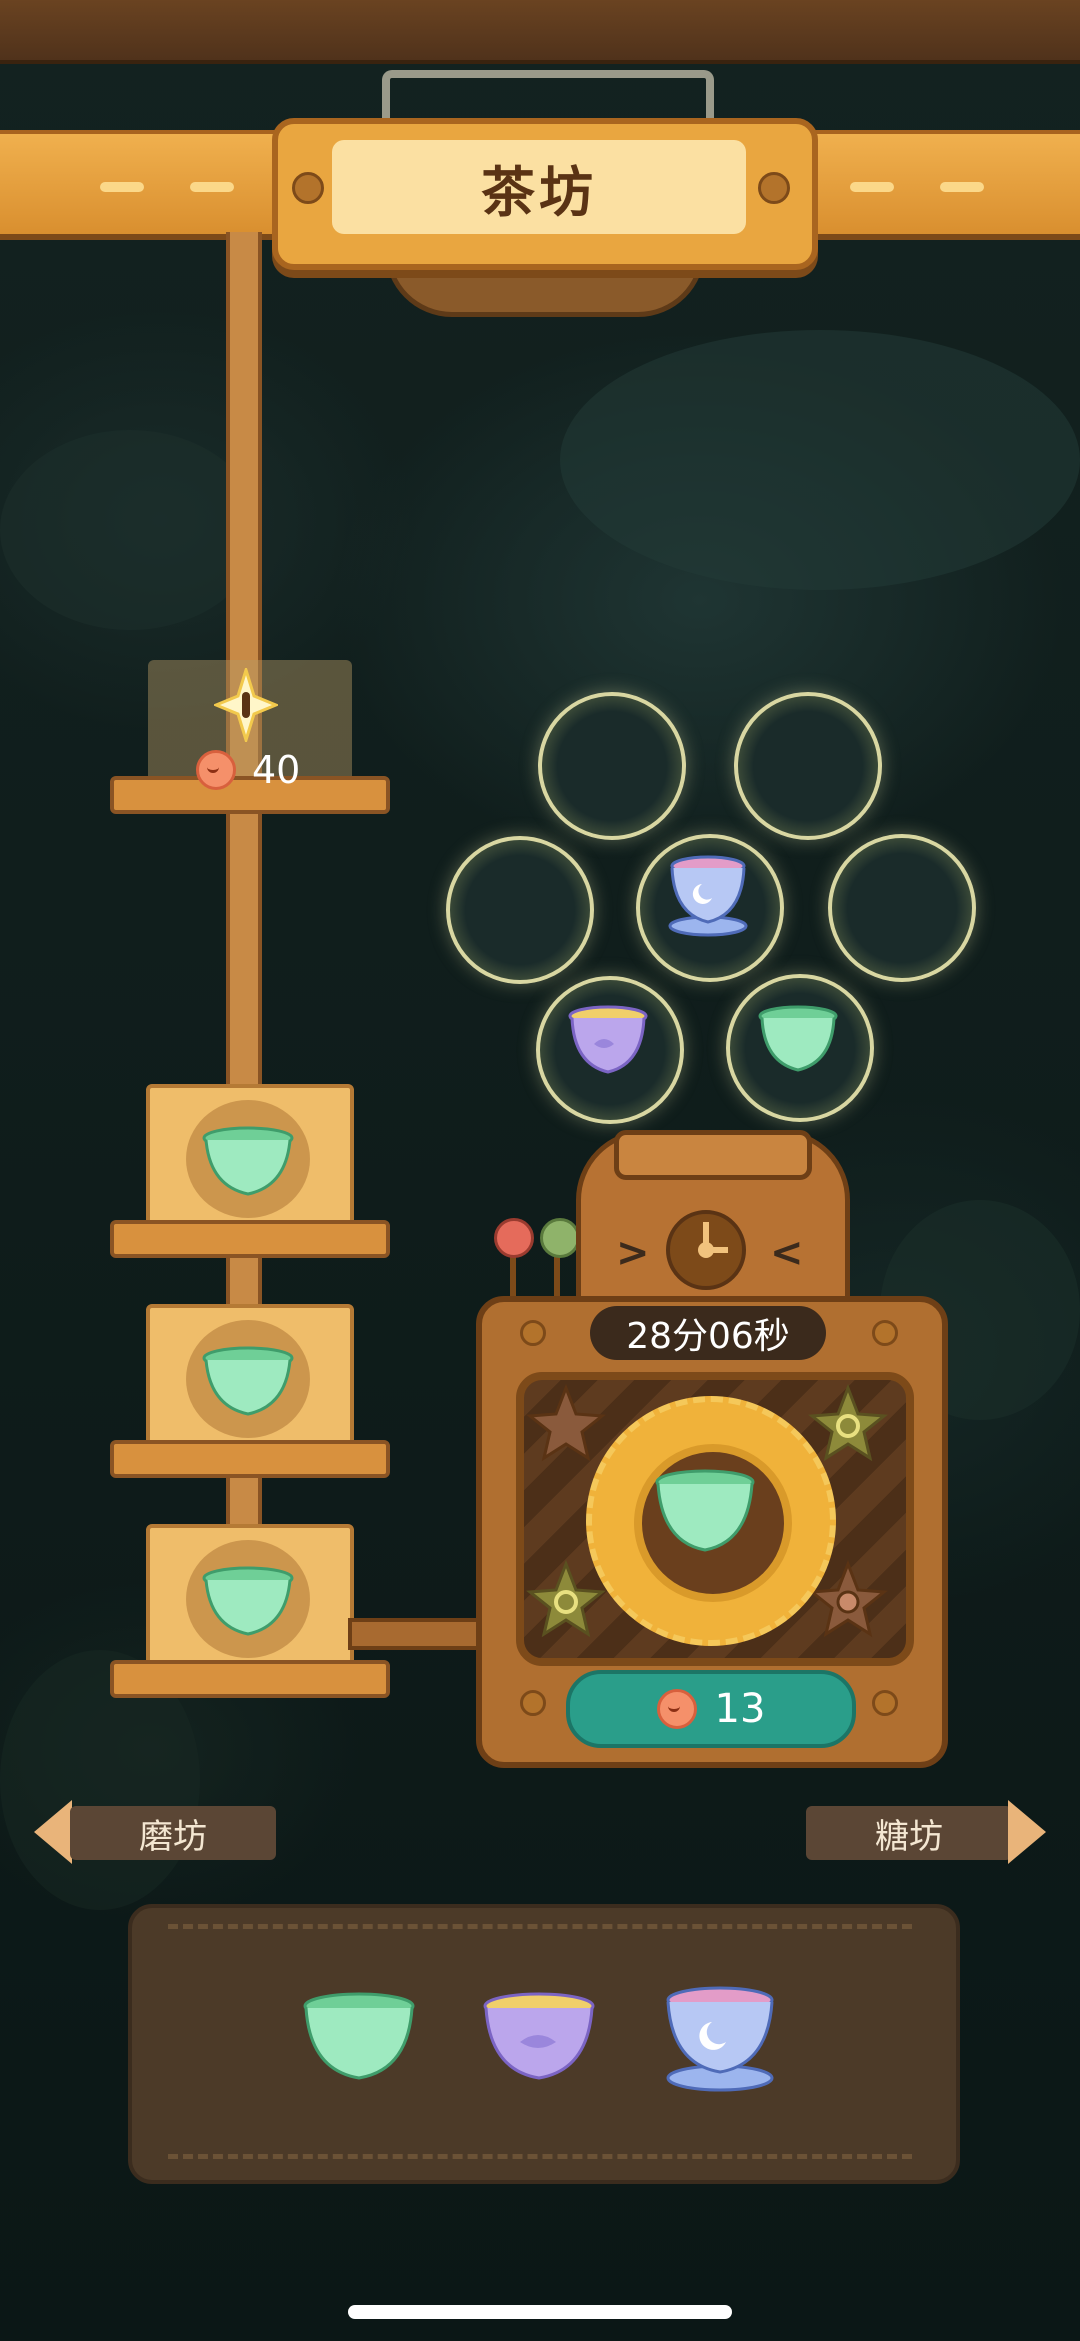 Image resolution: width=1080 pixels, height=2341 pixels. I want to click on production-timer: 28分06秒, so click(708, 1333).